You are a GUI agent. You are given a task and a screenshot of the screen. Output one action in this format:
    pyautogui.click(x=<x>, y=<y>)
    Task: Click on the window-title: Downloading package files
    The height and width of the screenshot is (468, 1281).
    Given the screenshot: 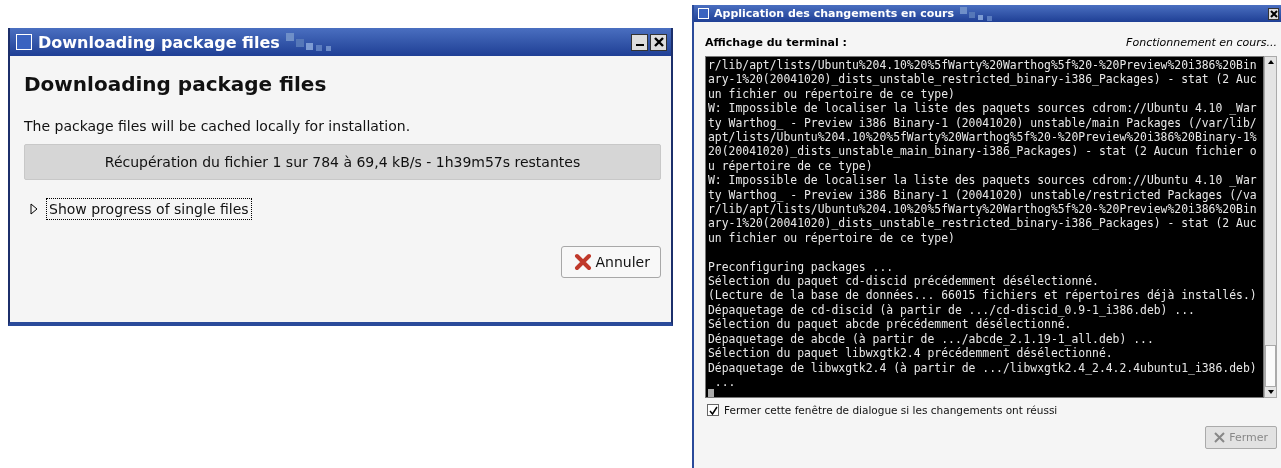 What is the action you would take?
    pyautogui.click(x=147, y=42)
    